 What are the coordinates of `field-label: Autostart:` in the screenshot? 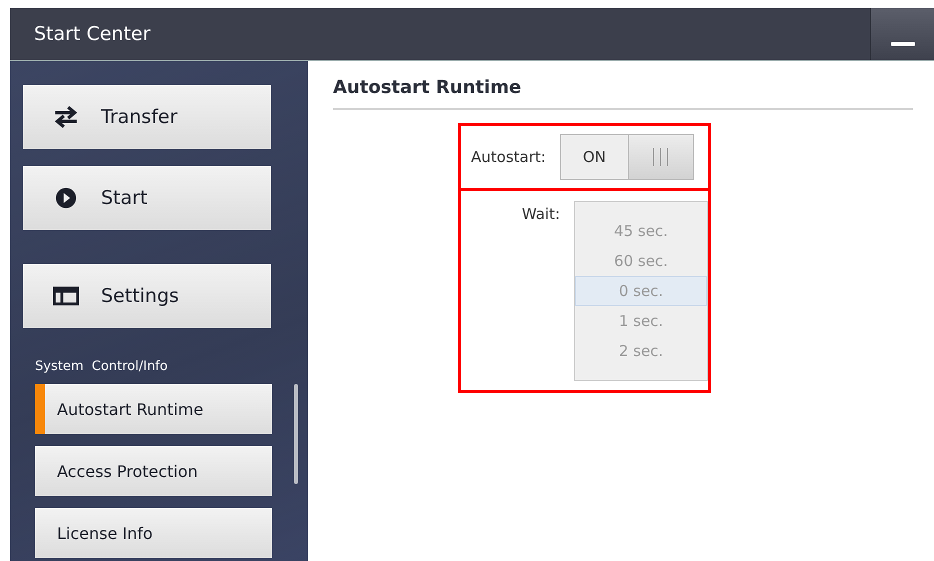 It's located at (508, 157).